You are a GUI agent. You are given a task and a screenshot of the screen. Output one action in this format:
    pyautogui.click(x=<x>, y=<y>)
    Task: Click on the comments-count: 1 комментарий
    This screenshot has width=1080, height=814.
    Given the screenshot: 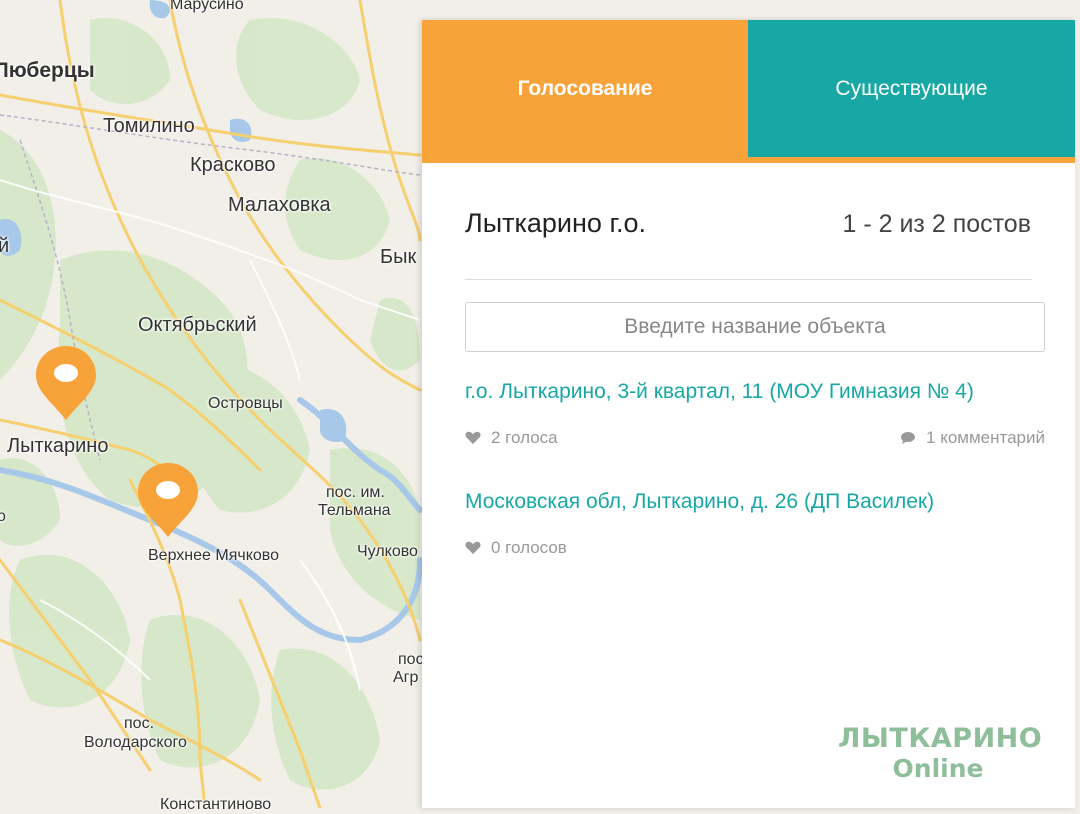 What is the action you would take?
    pyautogui.click(x=972, y=438)
    